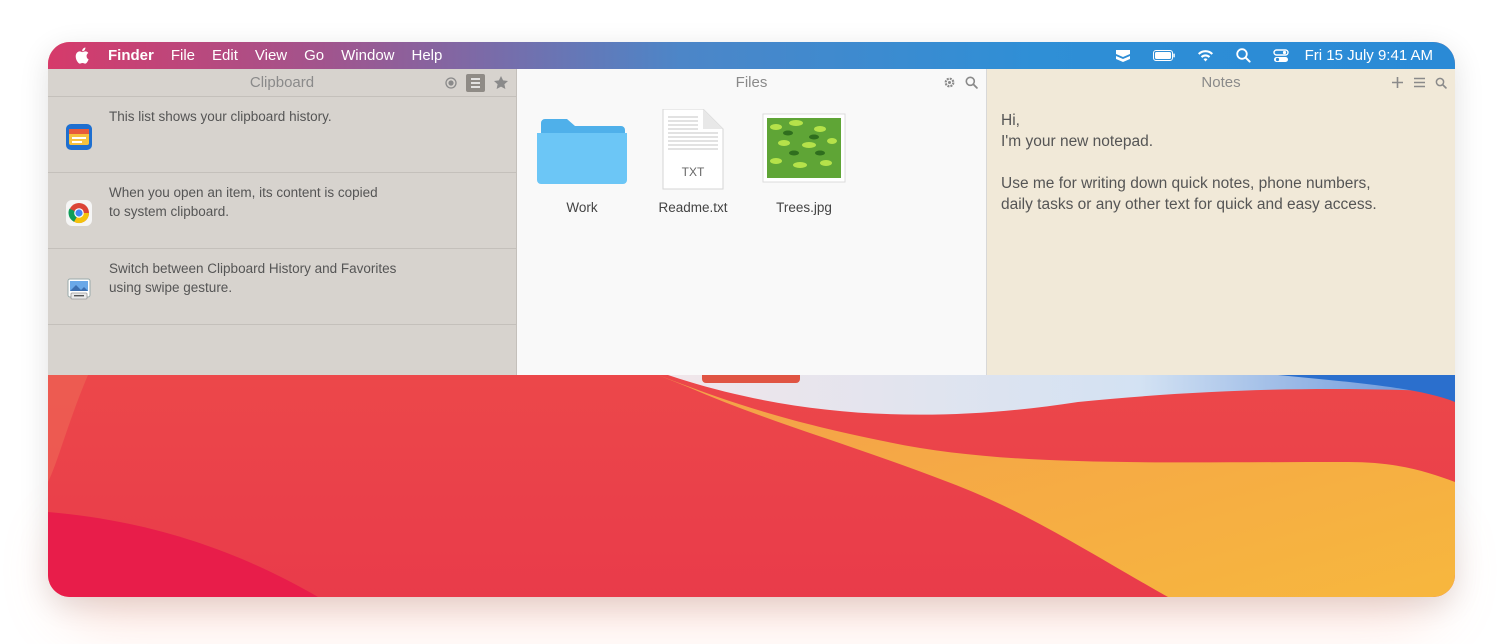 This screenshot has width=1500, height=644. I want to click on file-item-folder: Work, so click(582, 162).